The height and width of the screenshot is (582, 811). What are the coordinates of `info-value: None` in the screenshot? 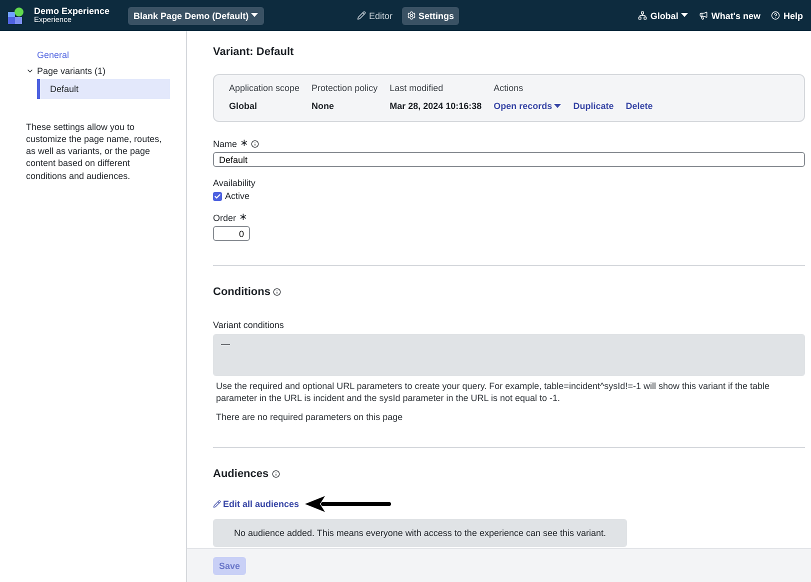 It's located at (324, 106).